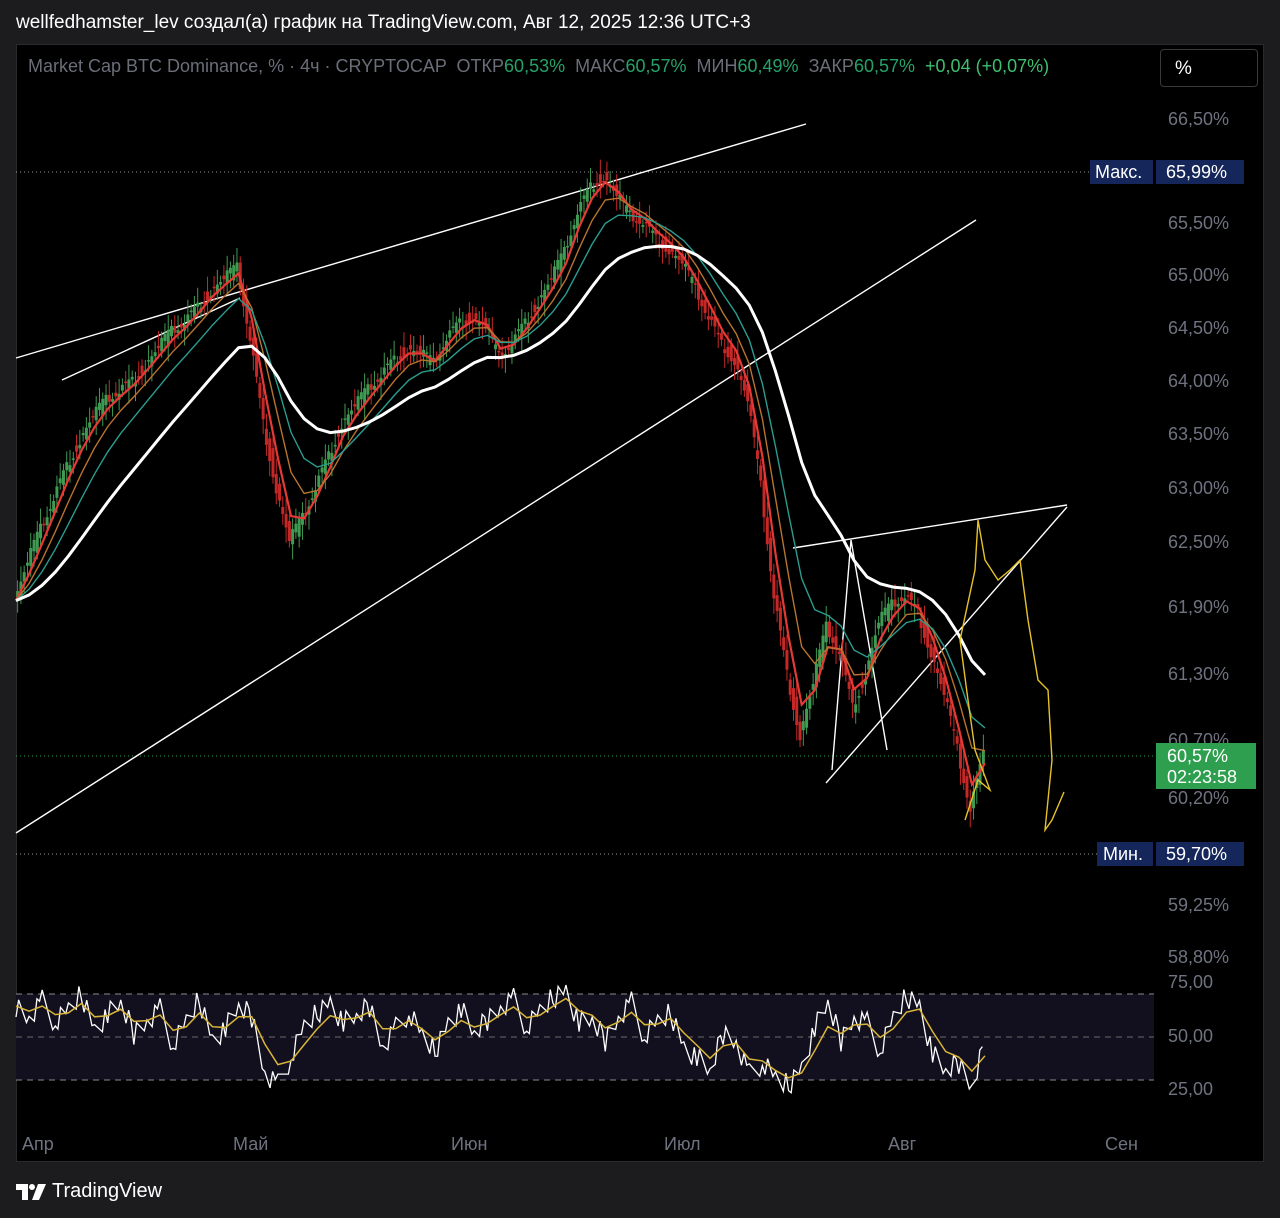  I want to click on price-tick-label: 66,50%, so click(1198, 119).